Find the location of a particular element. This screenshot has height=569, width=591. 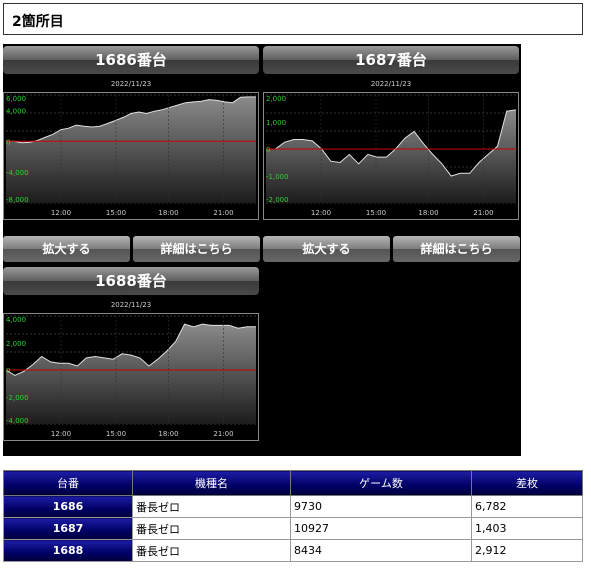

table-row: 1688 番長ゼロ 8434 2,912 is located at coordinates (293, 550).